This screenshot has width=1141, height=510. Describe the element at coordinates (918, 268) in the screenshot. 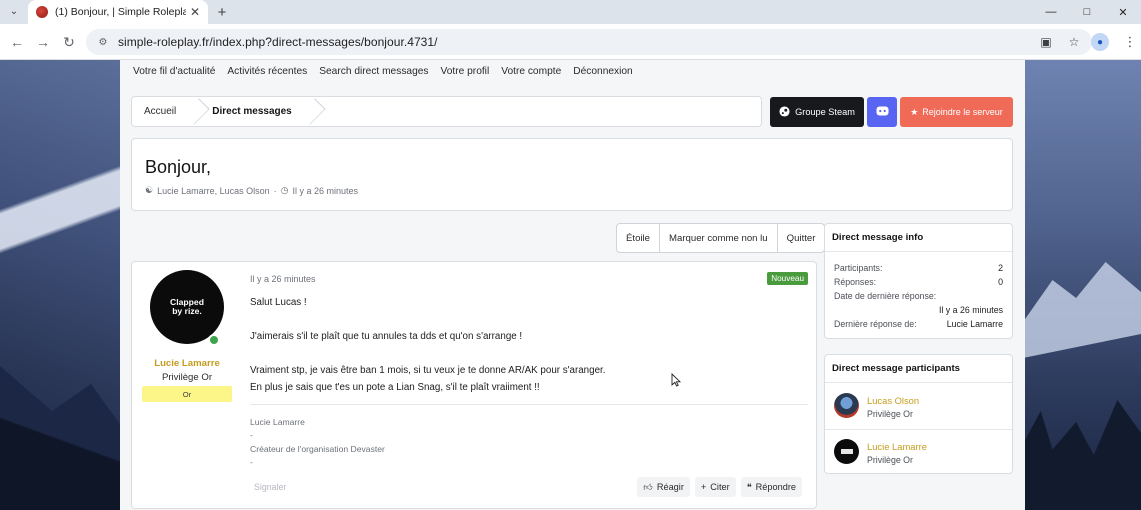

I see `info-participants-row: Participants: 2` at that location.